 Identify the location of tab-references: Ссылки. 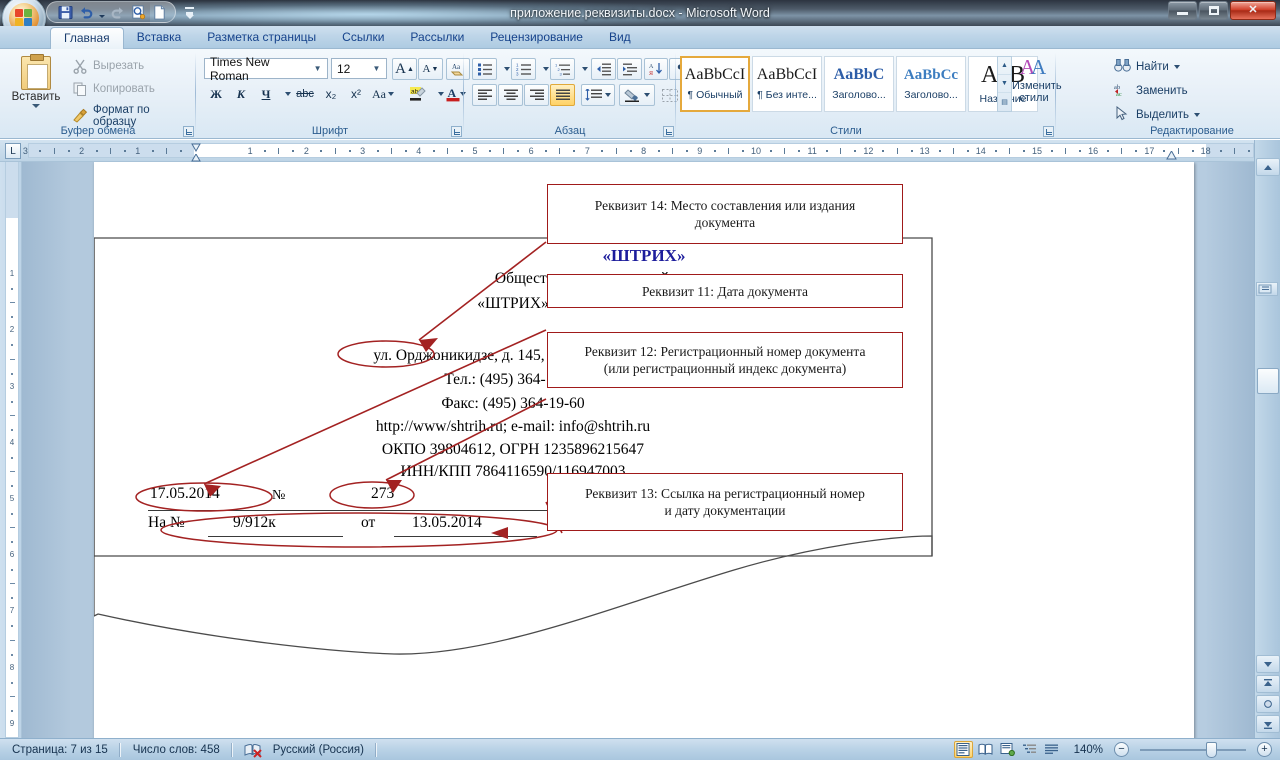
(363, 37).